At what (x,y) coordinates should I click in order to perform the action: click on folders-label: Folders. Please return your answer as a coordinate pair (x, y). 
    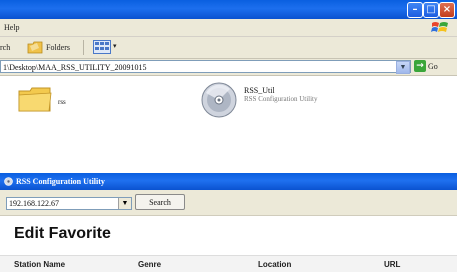
    Looking at the image, I should click on (58, 47).